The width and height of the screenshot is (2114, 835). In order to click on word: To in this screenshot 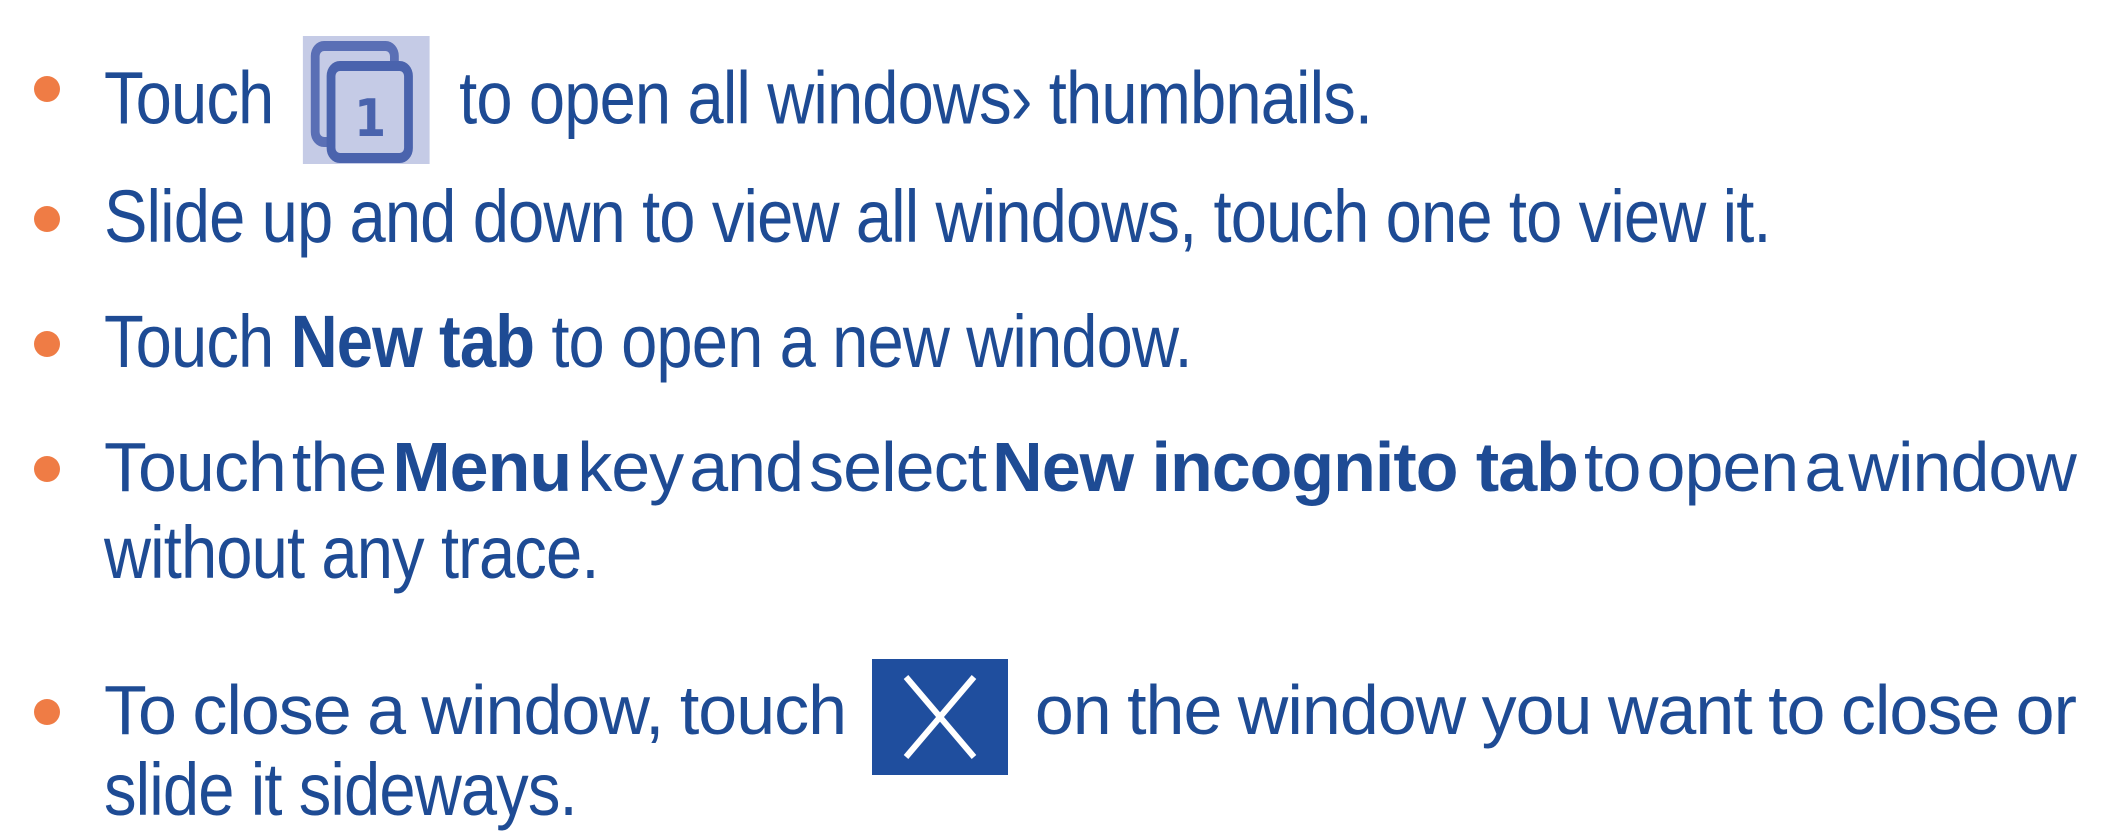, I will do `click(140, 710)`.